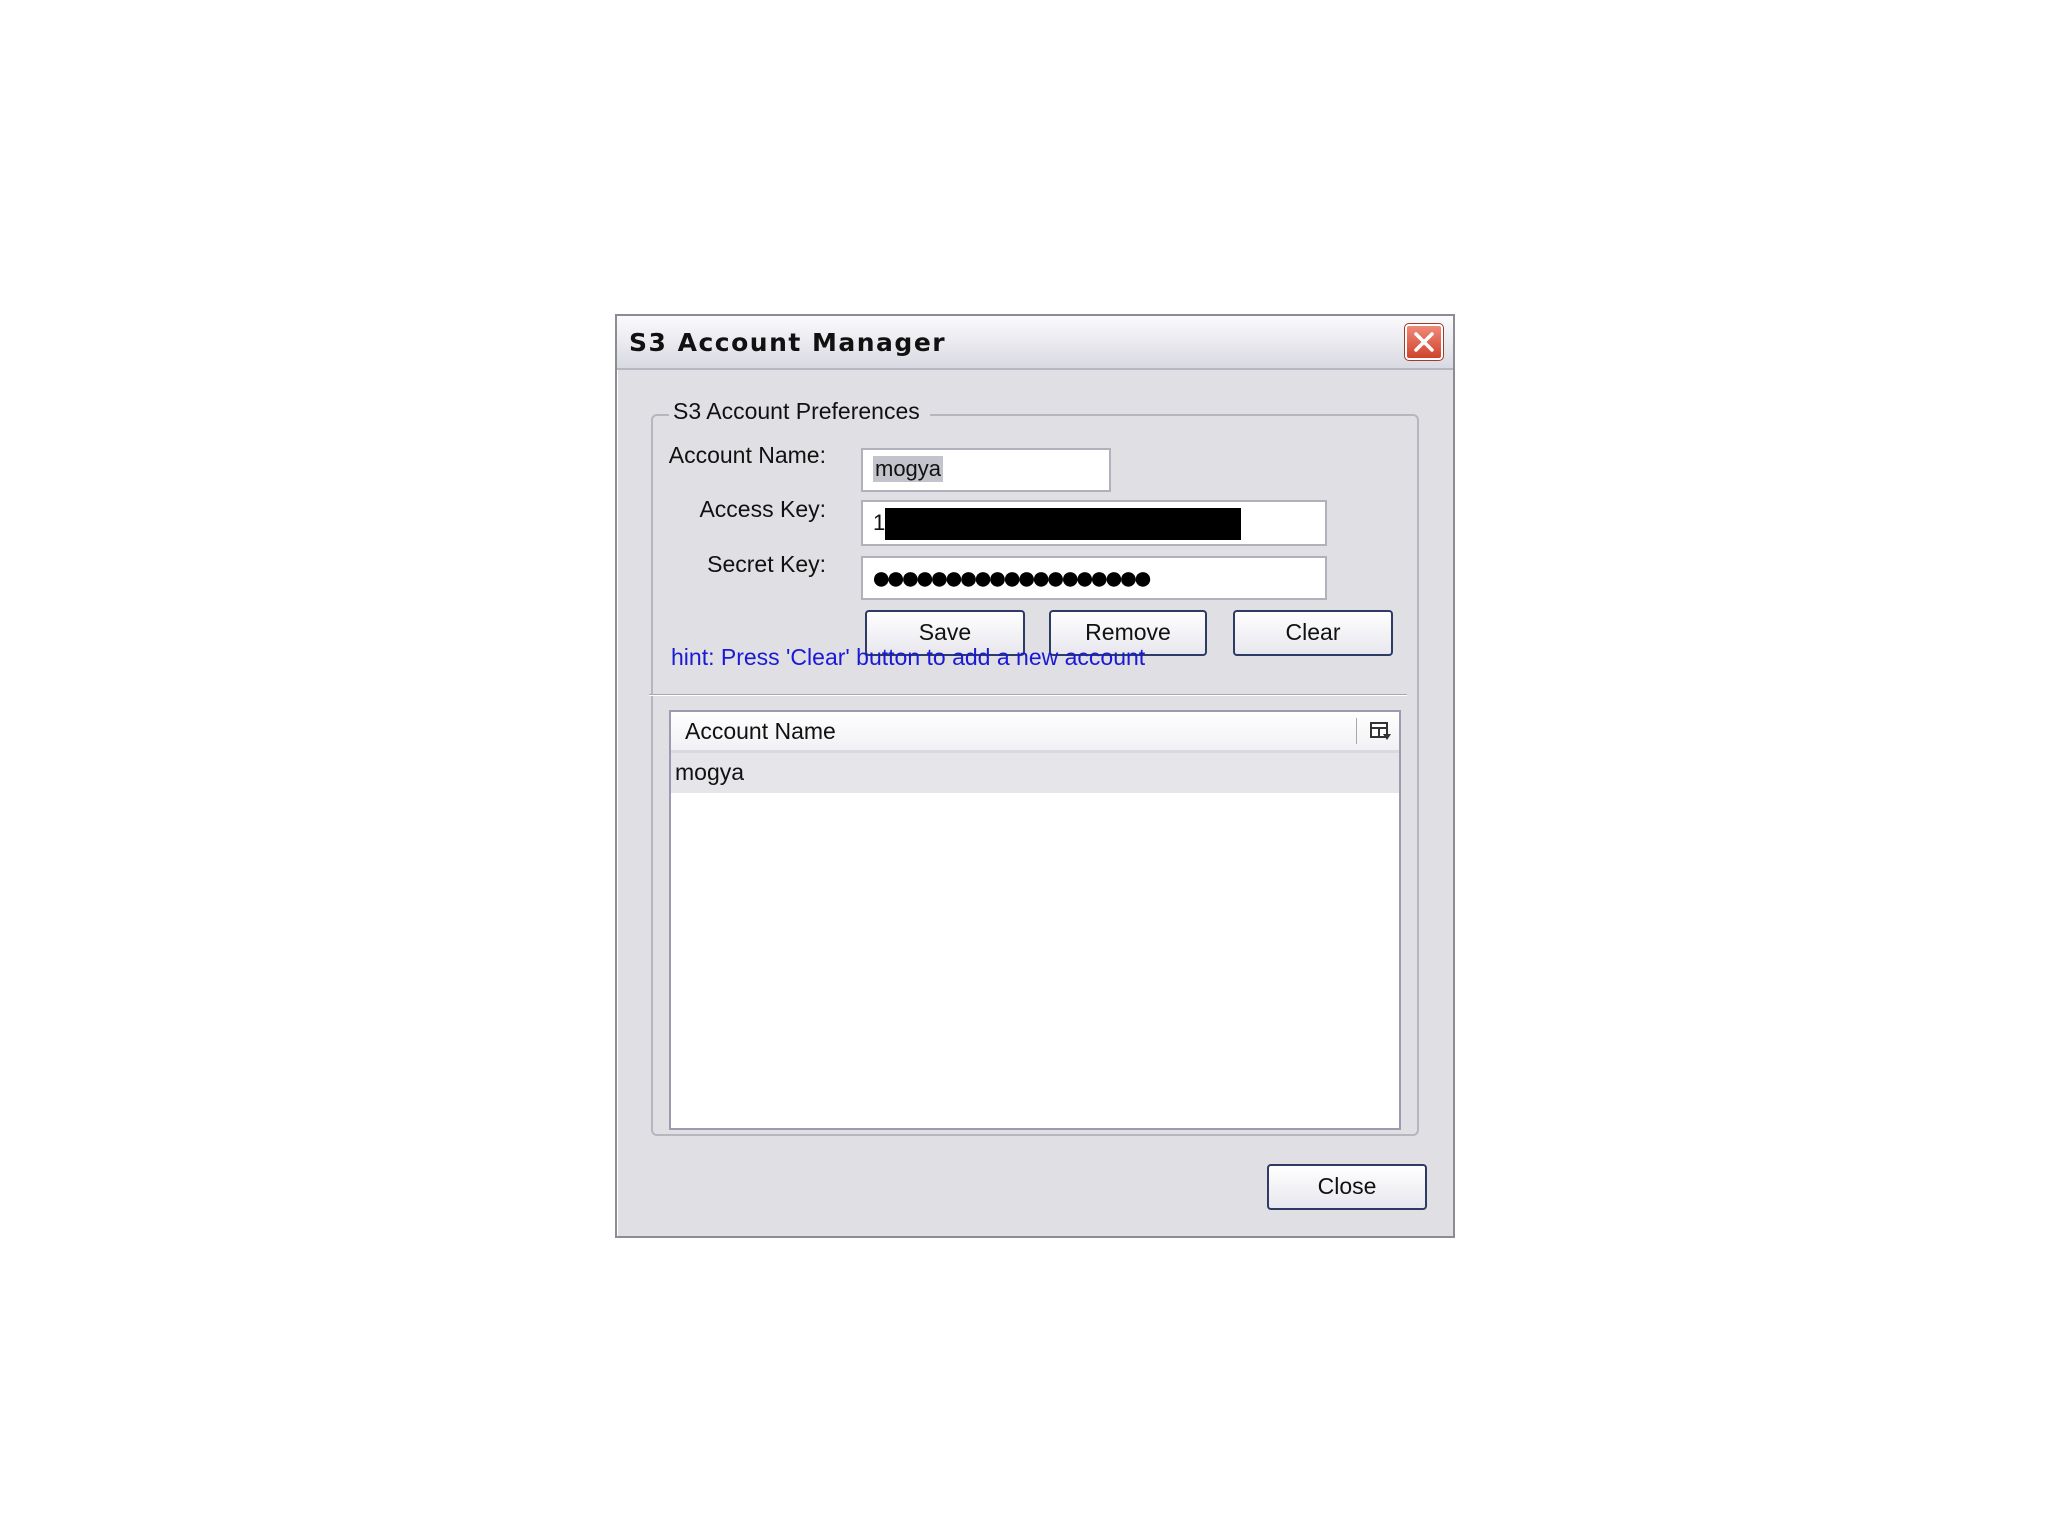 The image size is (2048, 1536). I want to click on account-name-value: mogya, so click(908, 469).